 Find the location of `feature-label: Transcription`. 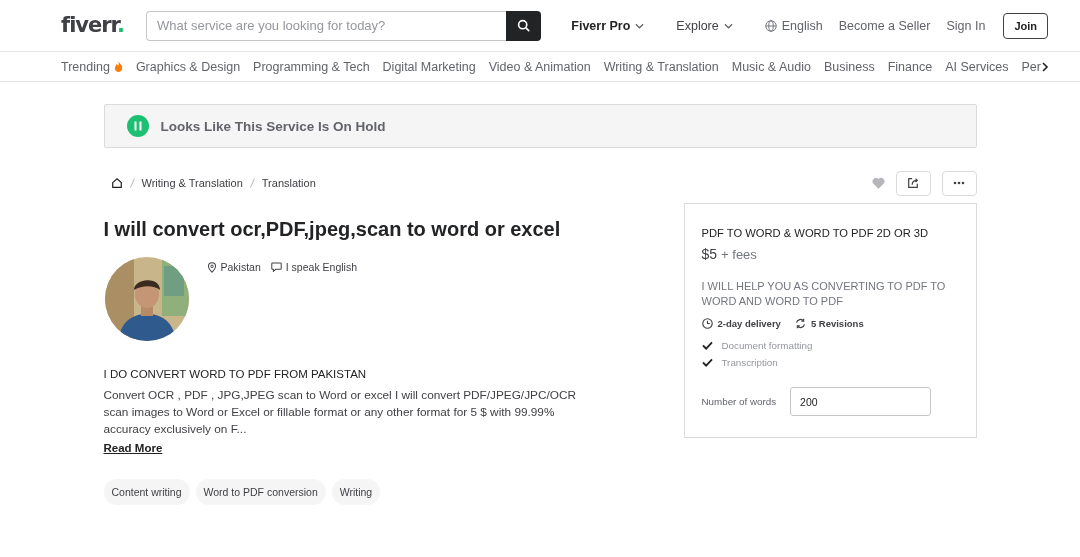

feature-label: Transcription is located at coordinates (749, 362).